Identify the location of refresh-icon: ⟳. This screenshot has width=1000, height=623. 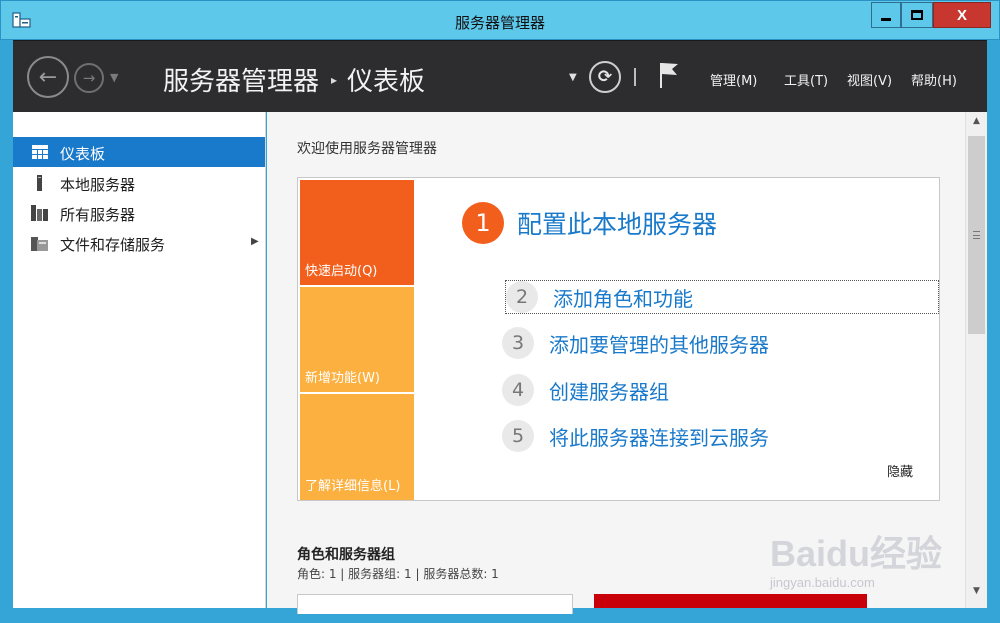
(605, 77).